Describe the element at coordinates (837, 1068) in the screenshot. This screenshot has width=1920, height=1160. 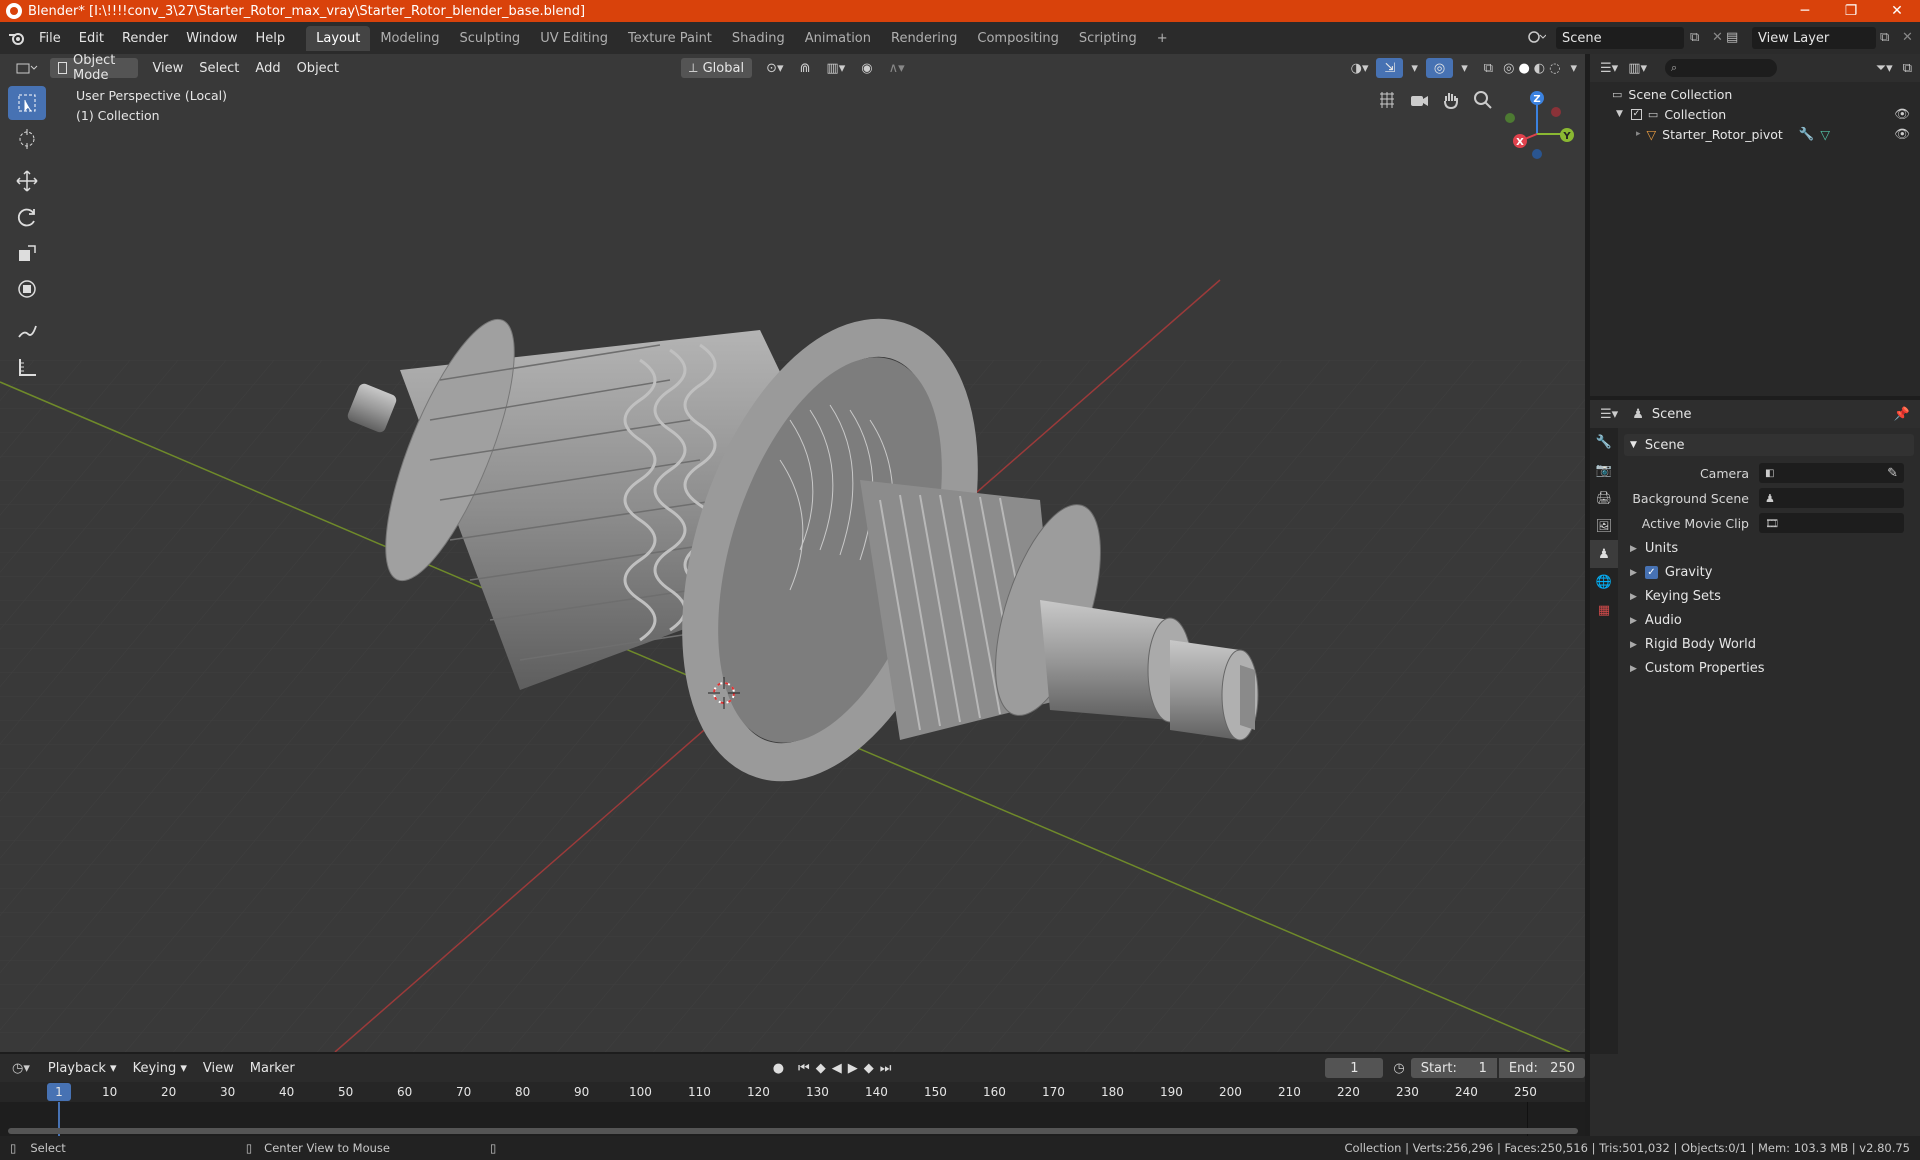
I see `play-reverse-icon: ◀` at that location.